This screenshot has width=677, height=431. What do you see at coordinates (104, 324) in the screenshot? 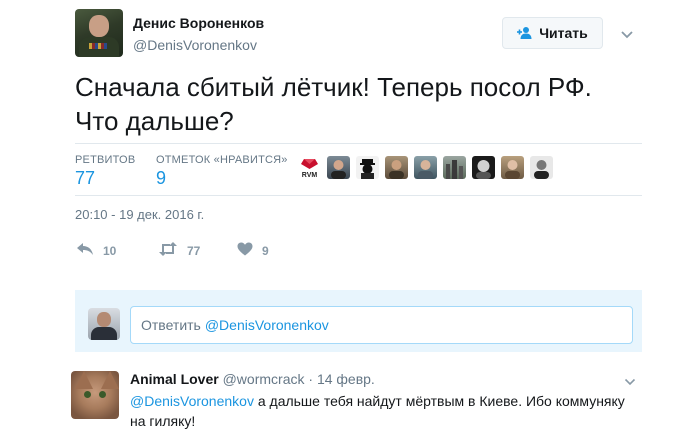
I see `current-user-avatar` at bounding box center [104, 324].